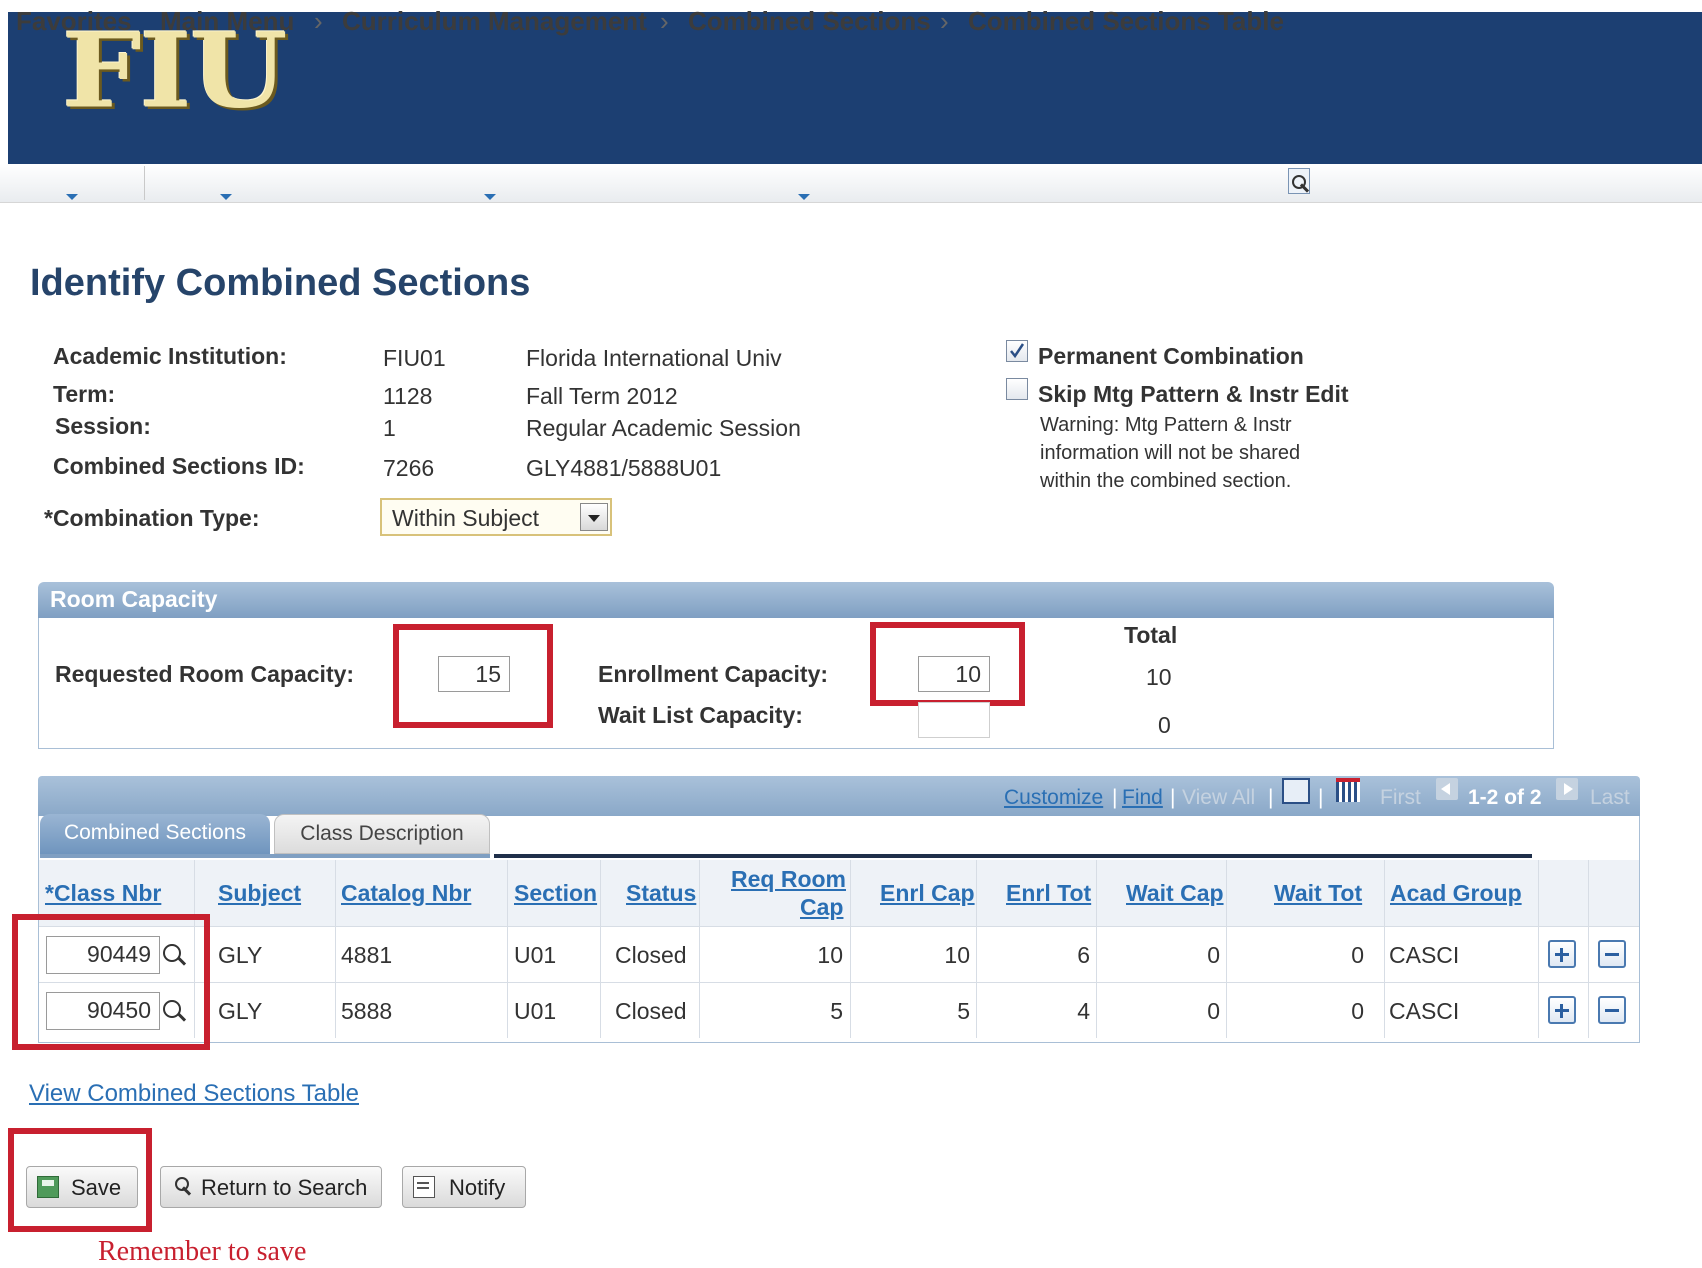  What do you see at coordinates (954, 674) in the screenshot?
I see `enrollment-capacity-input: 10` at bounding box center [954, 674].